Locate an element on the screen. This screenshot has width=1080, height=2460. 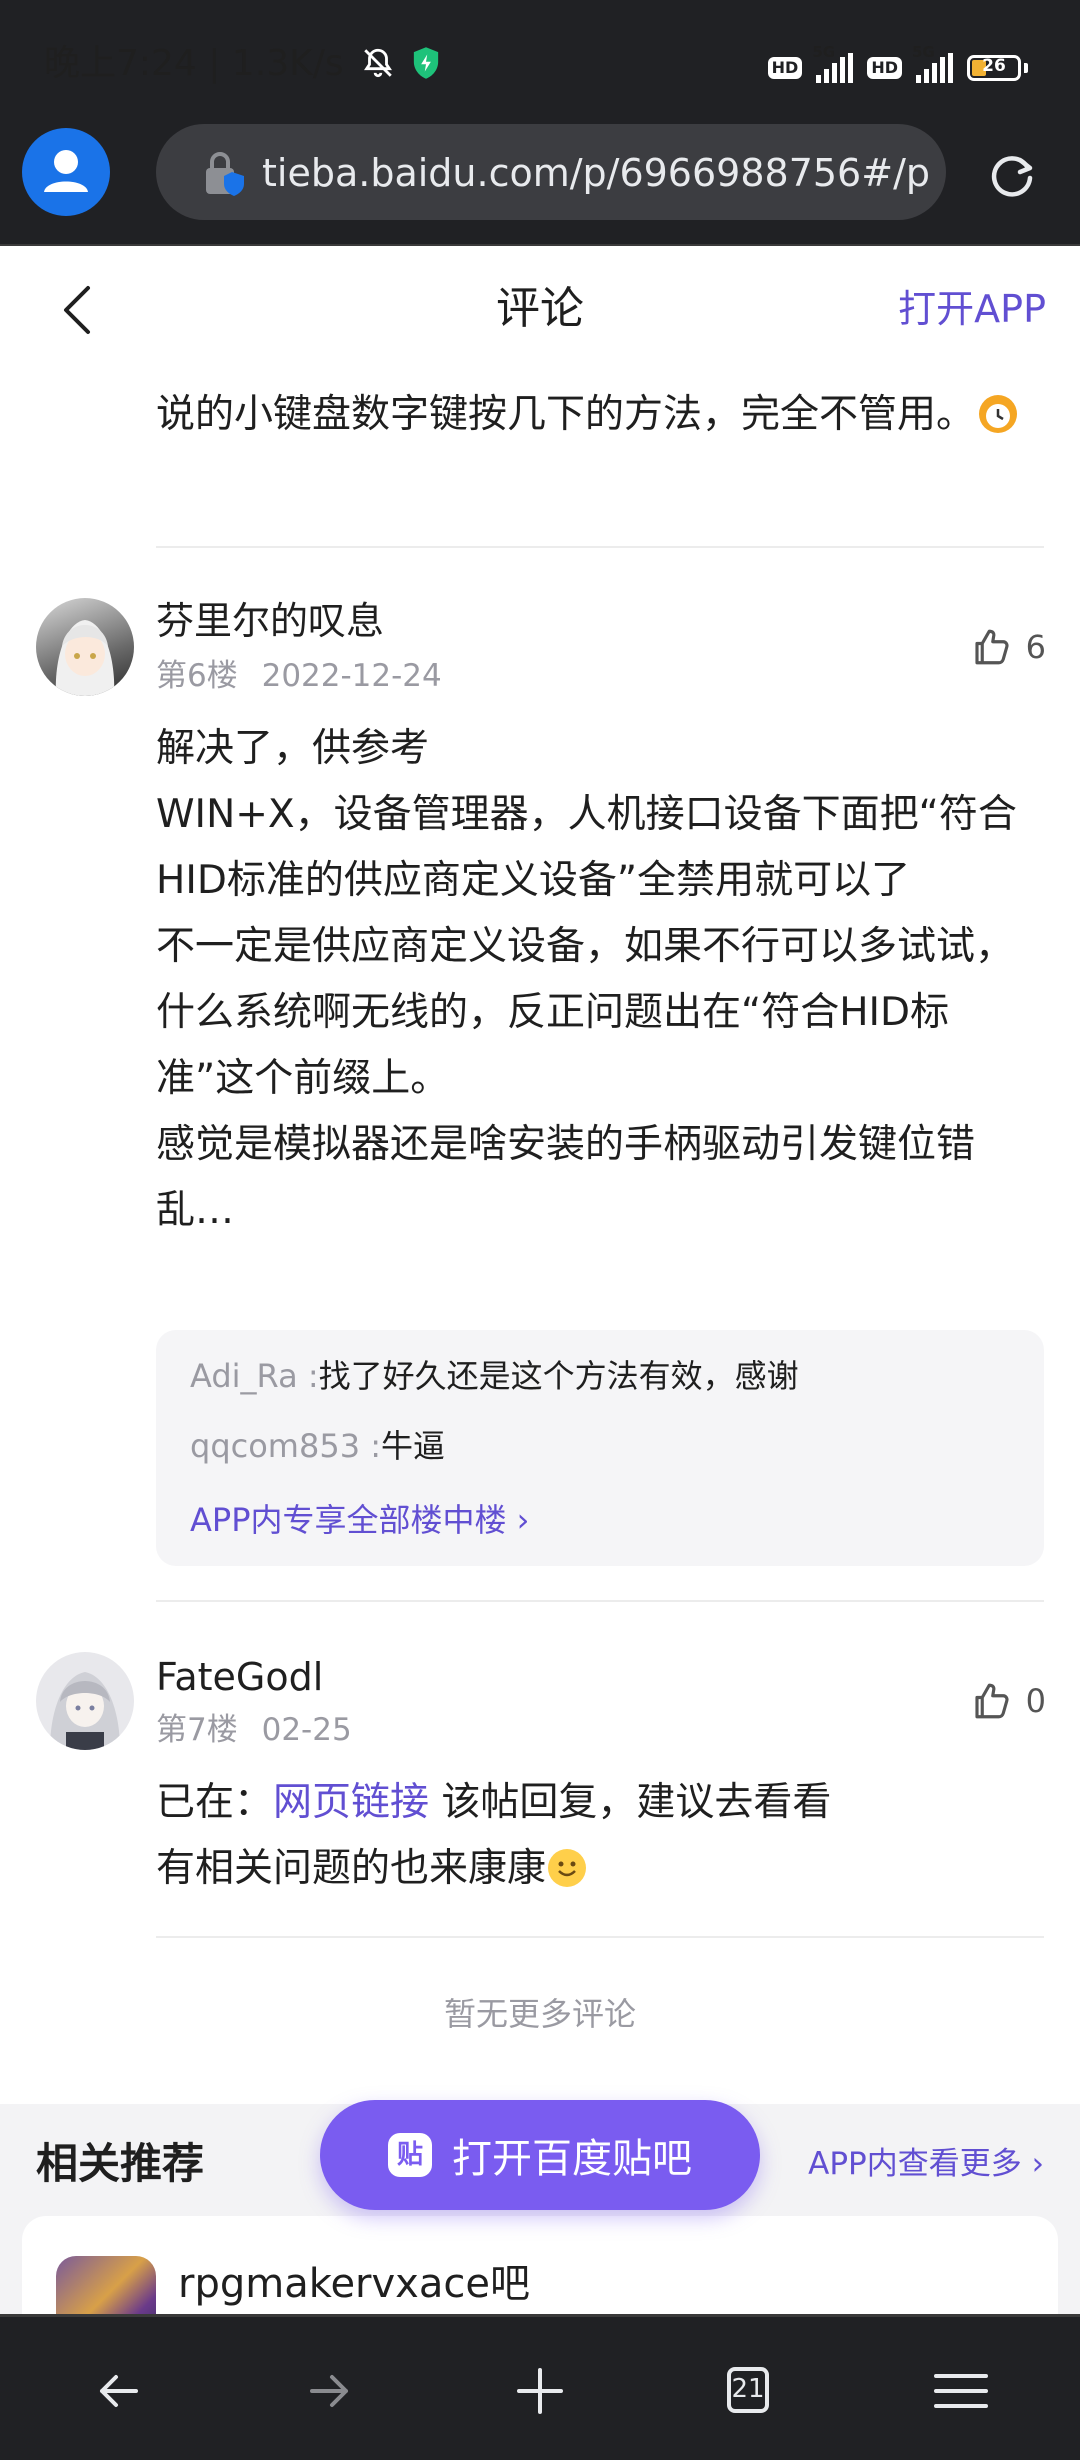
open-tieba-button: 贴 打开百度贴吧 is located at coordinates (540, 2155).